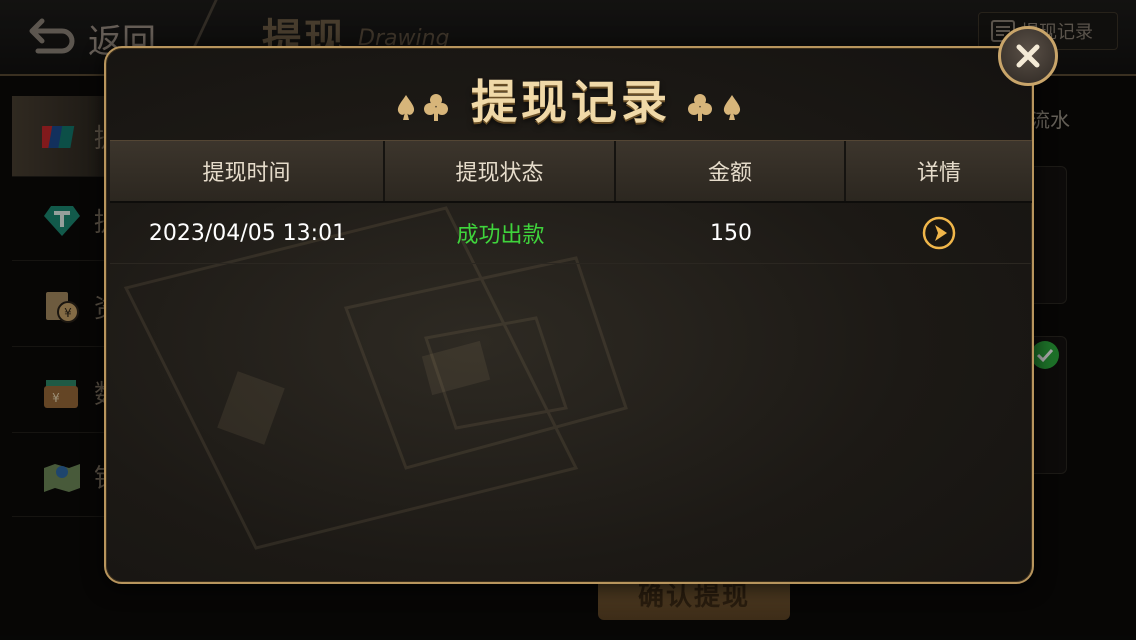 This screenshot has height=640, width=1136. What do you see at coordinates (500, 171) in the screenshot?
I see `column-header: 提现状态` at bounding box center [500, 171].